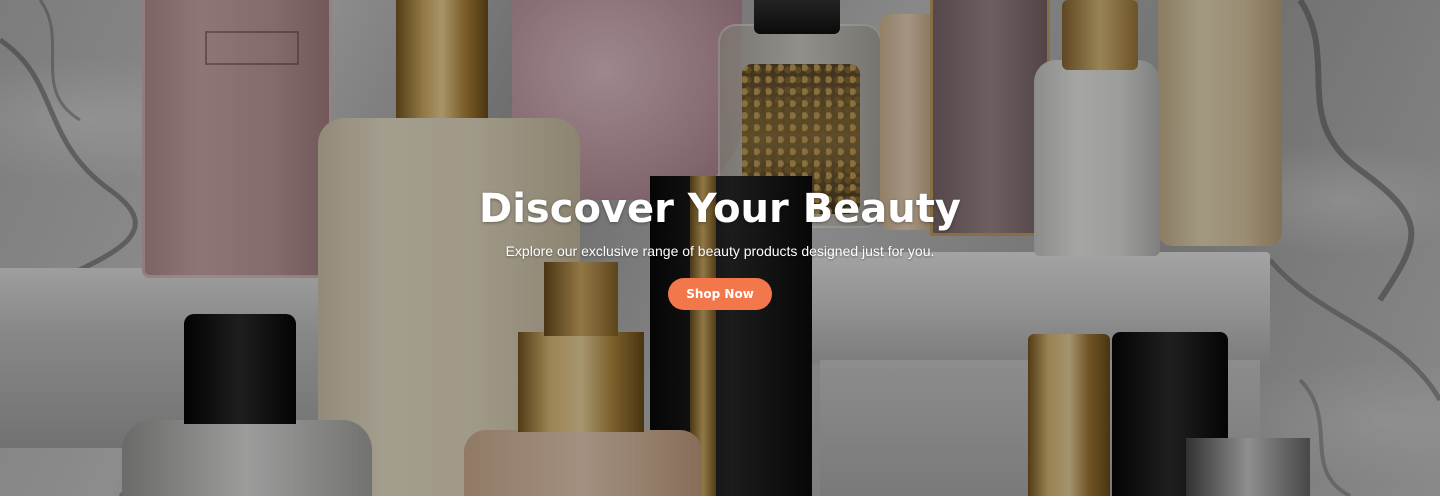  Describe the element at coordinates (720, 209) in the screenshot. I see `hero-title: Discover Your Beauty` at that location.